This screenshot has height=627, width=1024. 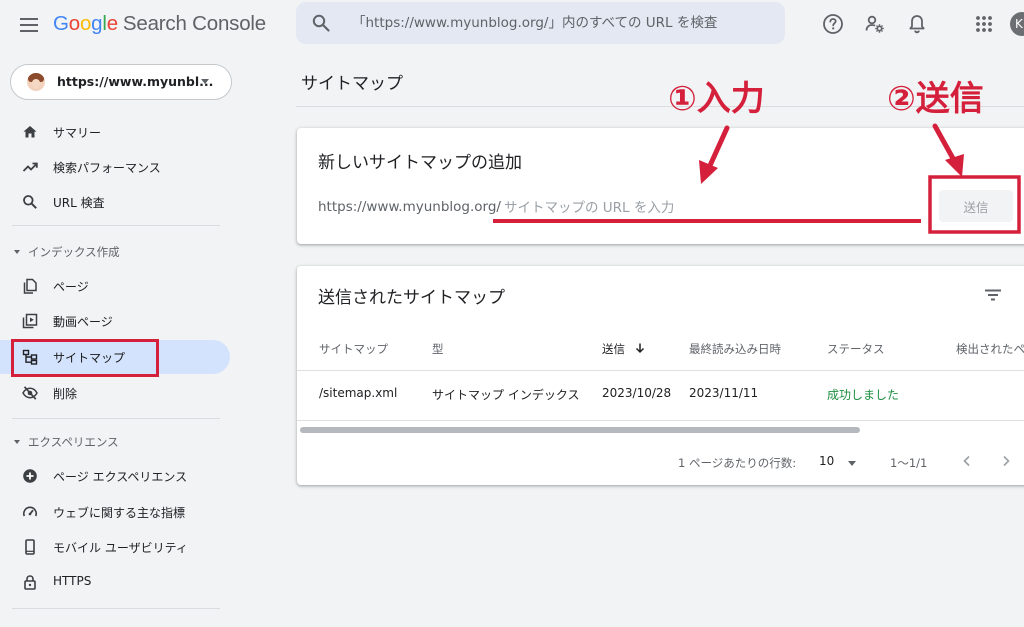 I want to click on column-header-label: 検出されたペ, so click(x=990, y=349).